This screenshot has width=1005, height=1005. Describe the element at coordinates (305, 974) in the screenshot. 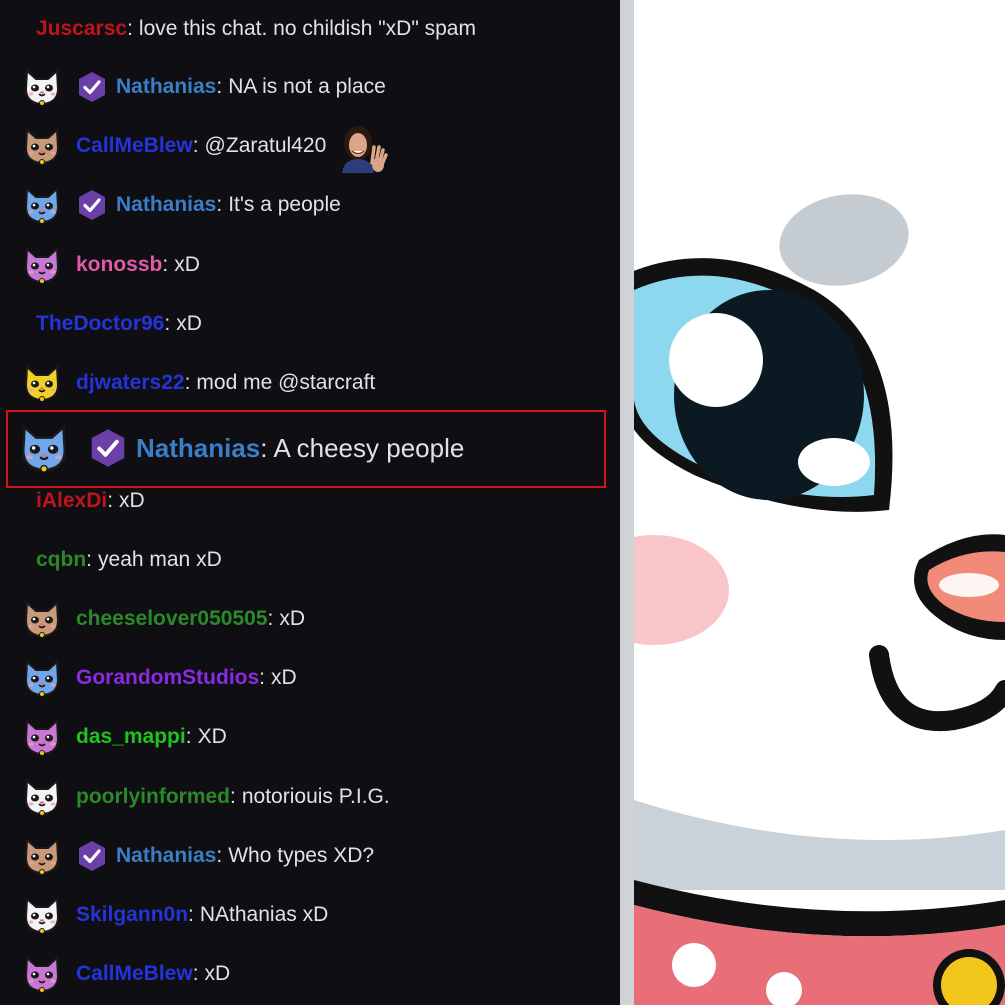

I see `chat-message: CallMeBlew: xD` at that location.